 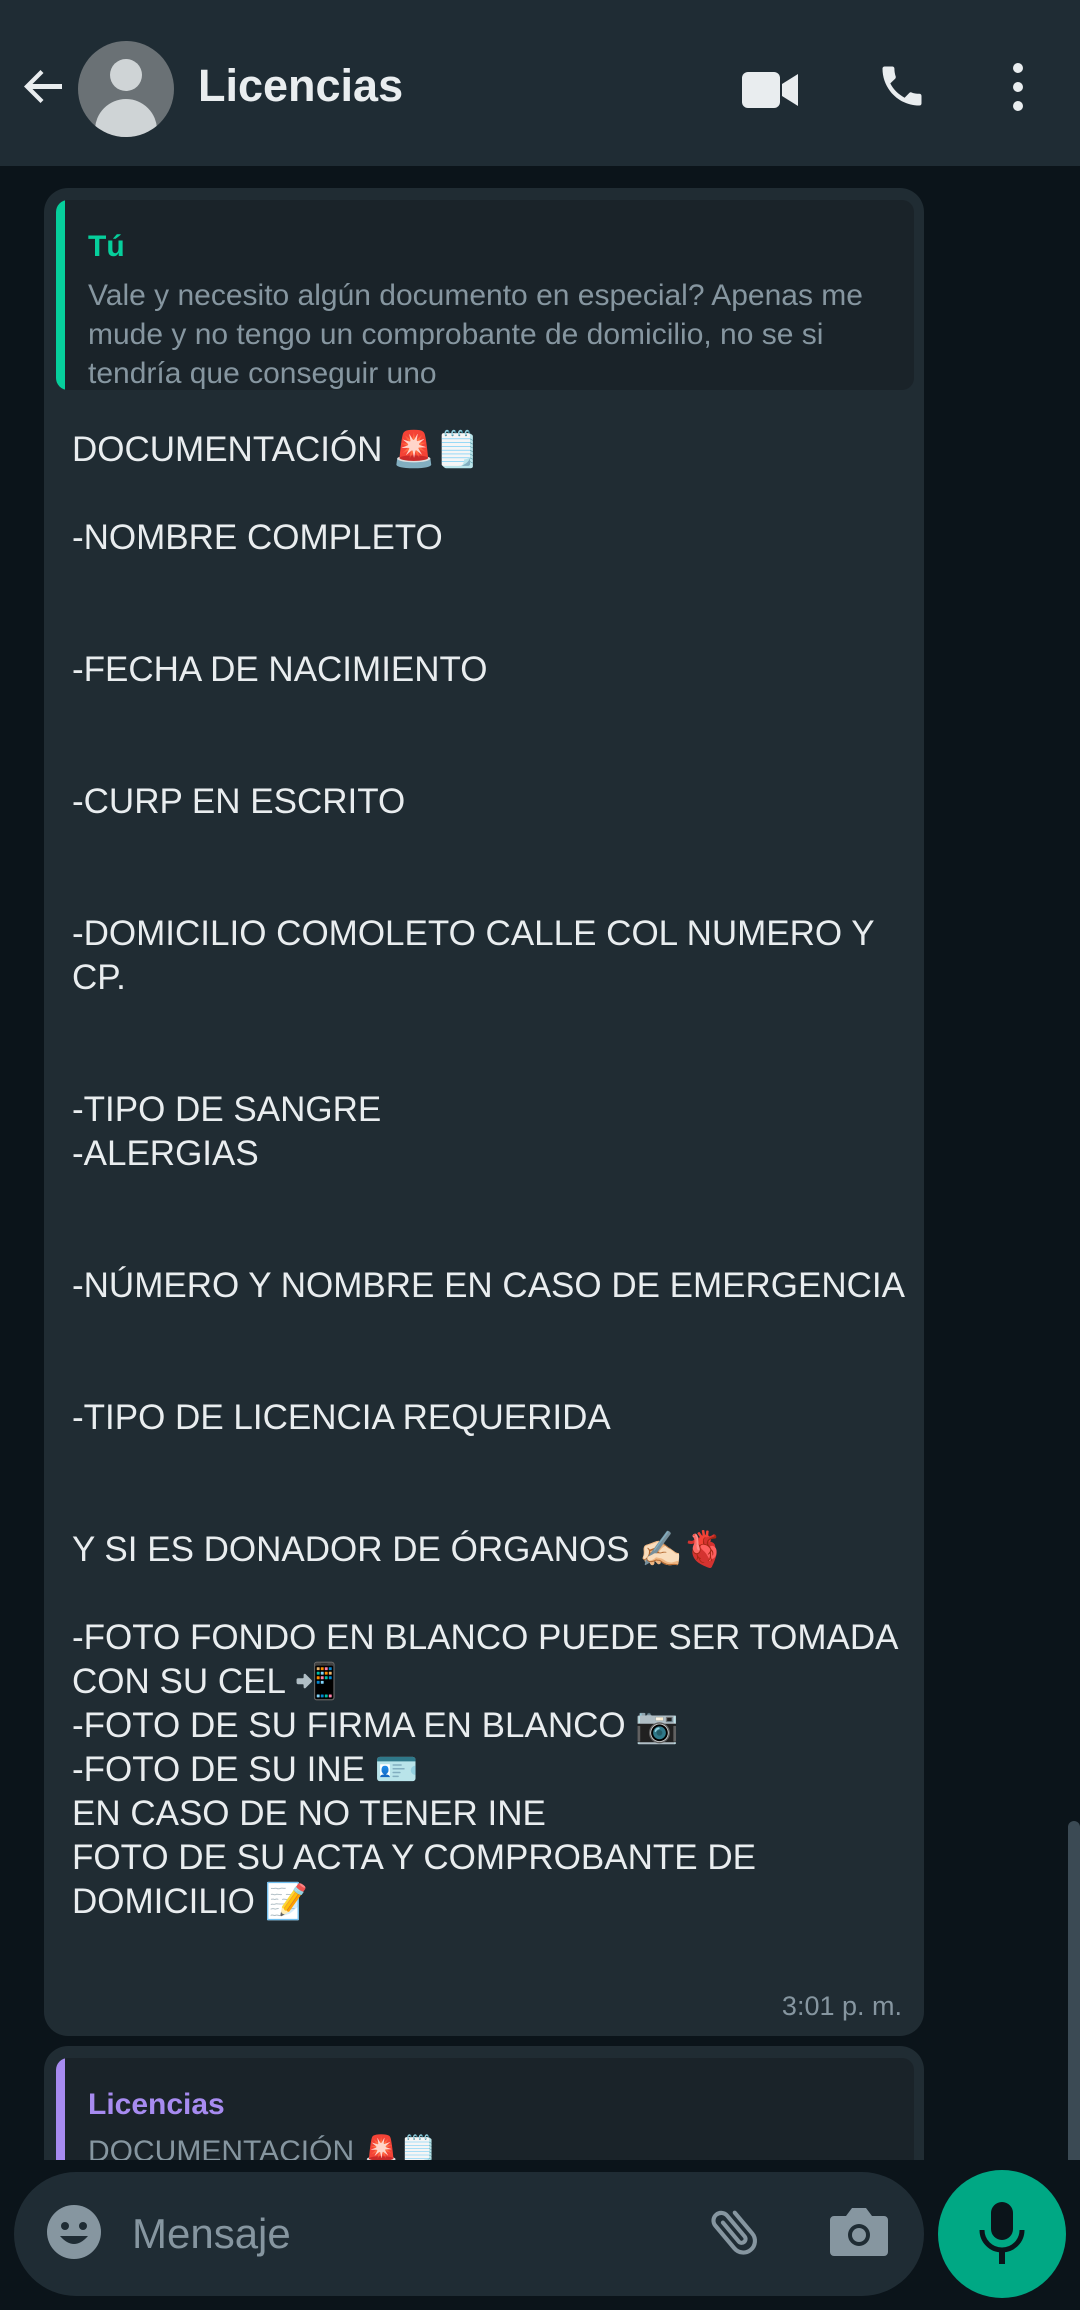 I want to click on message-input-bar: Mensaje, so click(x=469, y=2234).